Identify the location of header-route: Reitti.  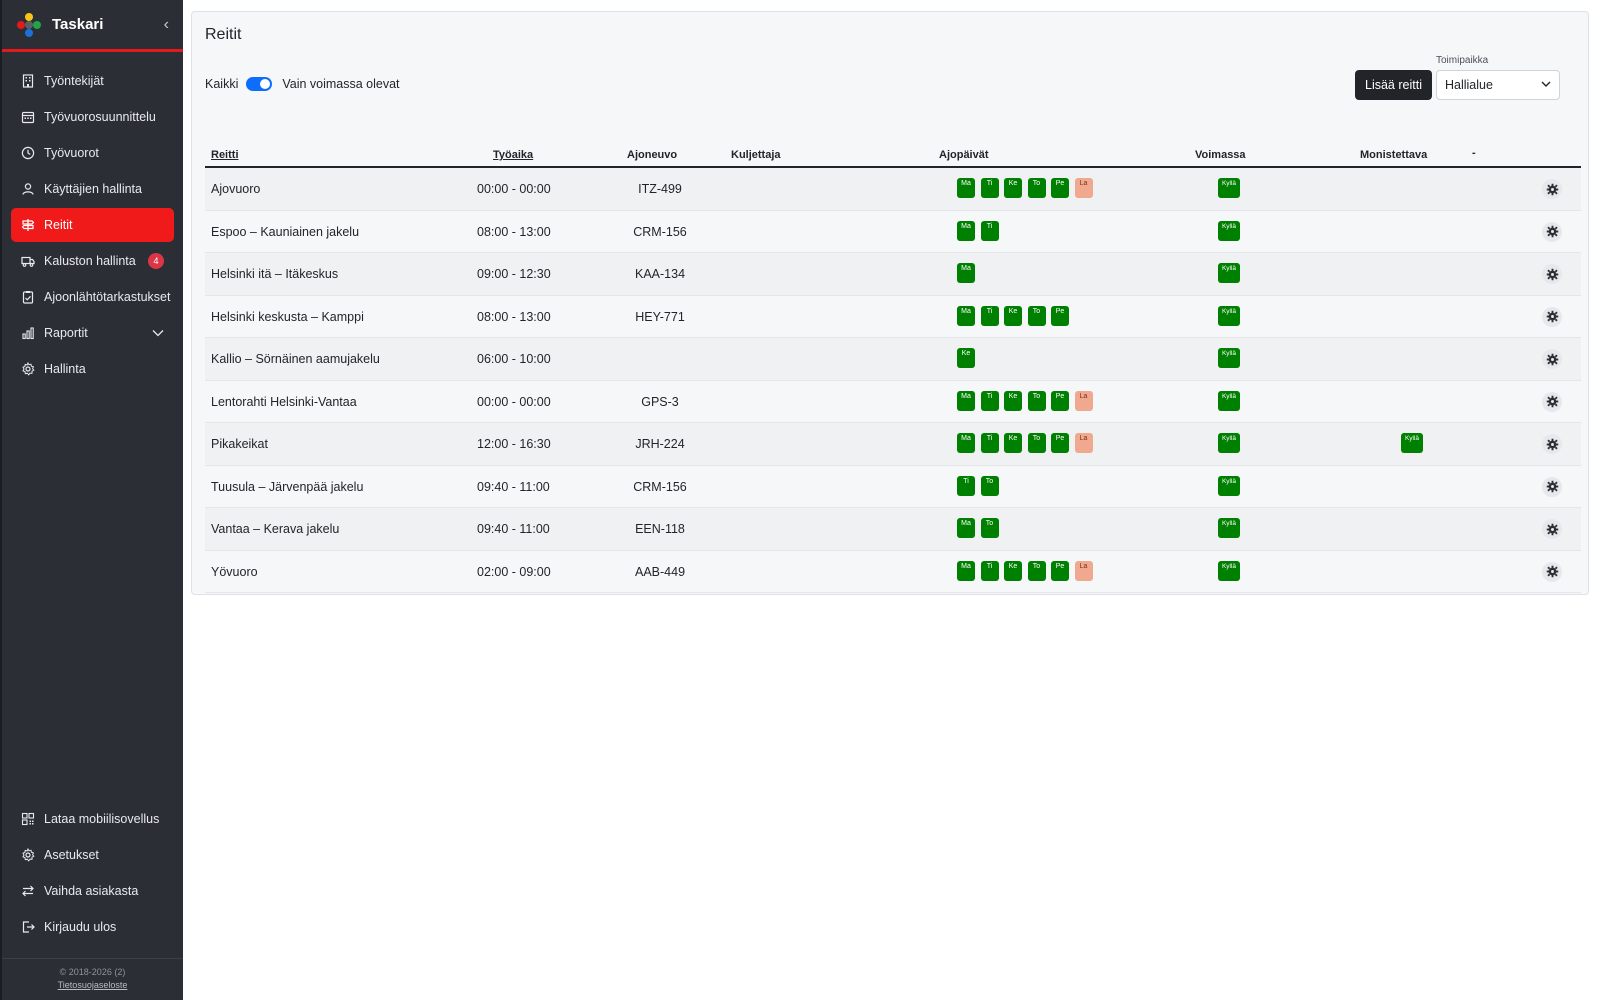
(225, 155).